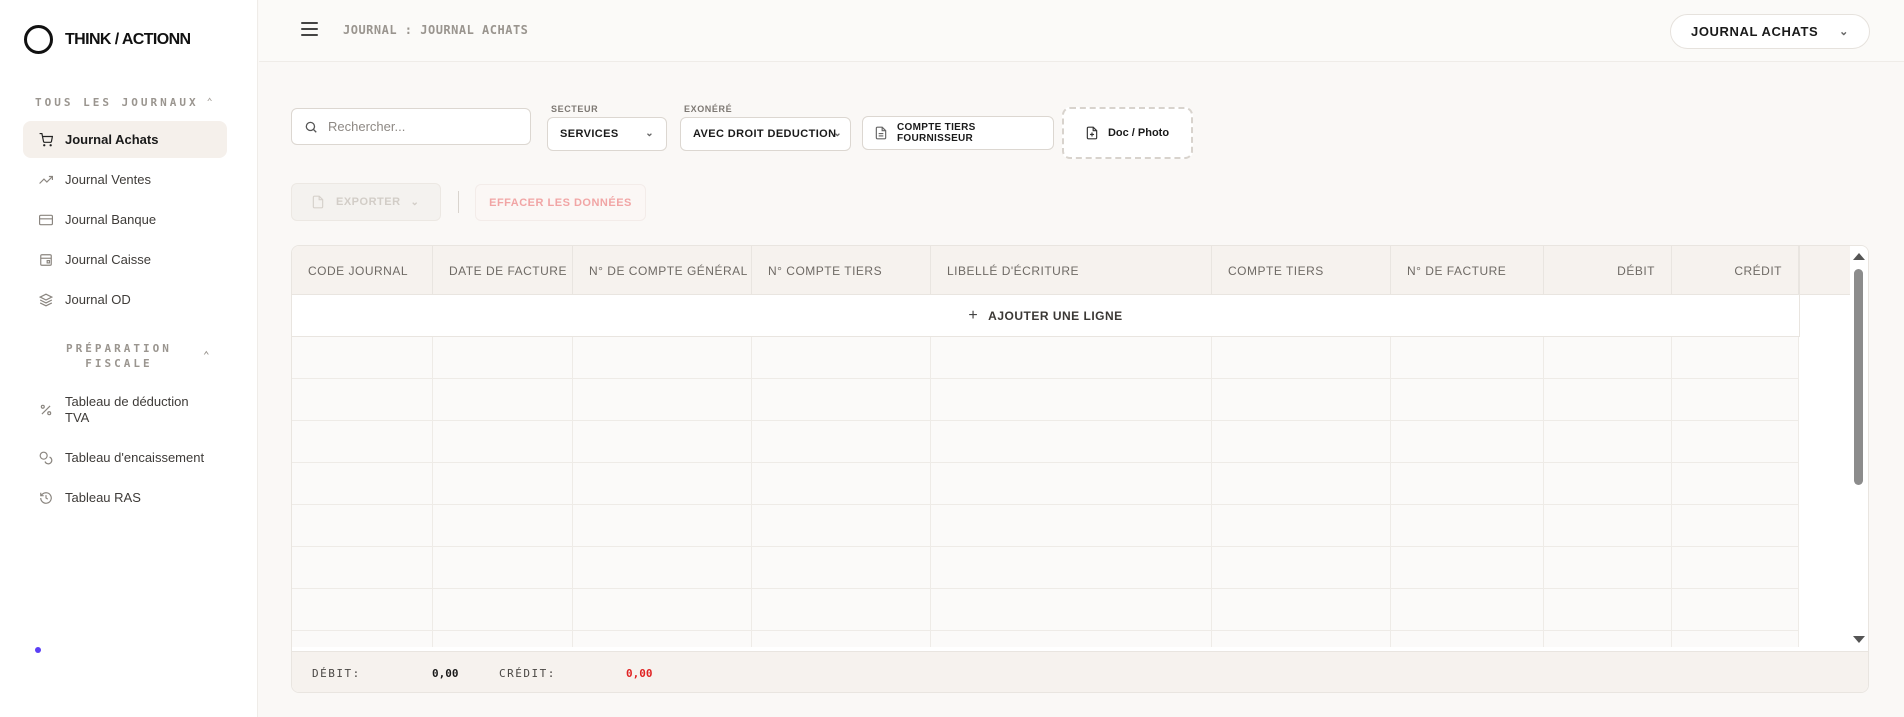 The width and height of the screenshot is (1904, 717). What do you see at coordinates (362, 270) in the screenshot?
I see `column-header-code-journal: CODE JOURNAL` at bounding box center [362, 270].